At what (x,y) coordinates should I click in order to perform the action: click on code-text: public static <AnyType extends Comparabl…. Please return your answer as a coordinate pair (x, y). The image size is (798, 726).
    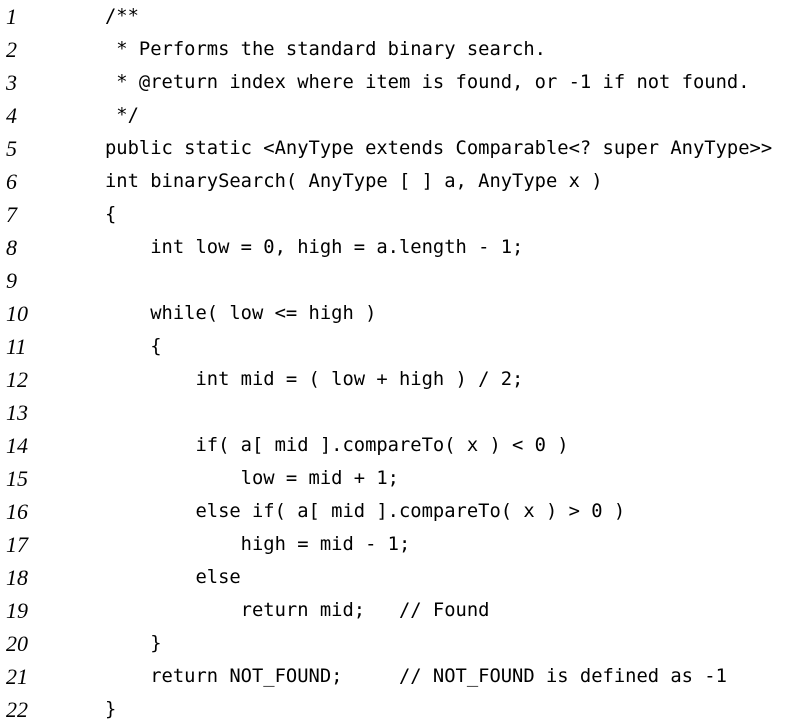
    Looking at the image, I should click on (439, 148).